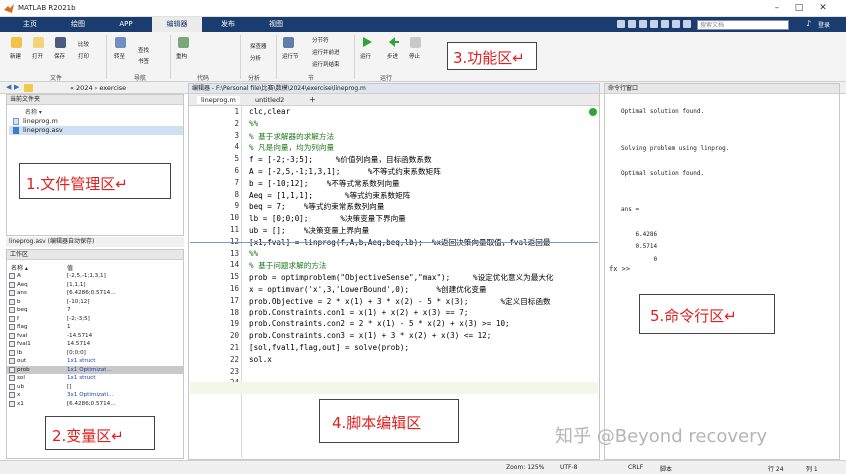  What do you see at coordinates (143, 61) in the screenshot?
I see `bookmark-button: 书签` at bounding box center [143, 61].